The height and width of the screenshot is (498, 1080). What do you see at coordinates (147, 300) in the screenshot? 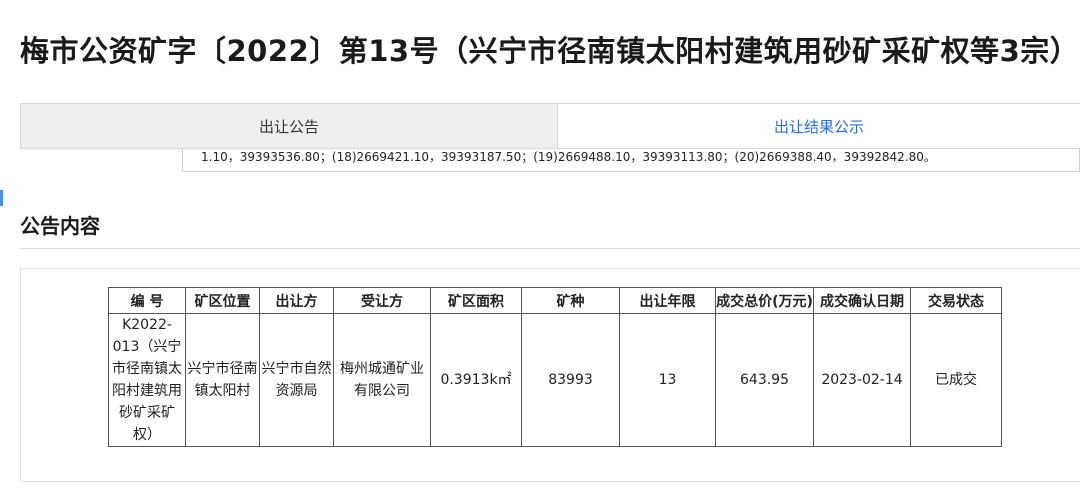
I see `header-code: 编 号` at bounding box center [147, 300].